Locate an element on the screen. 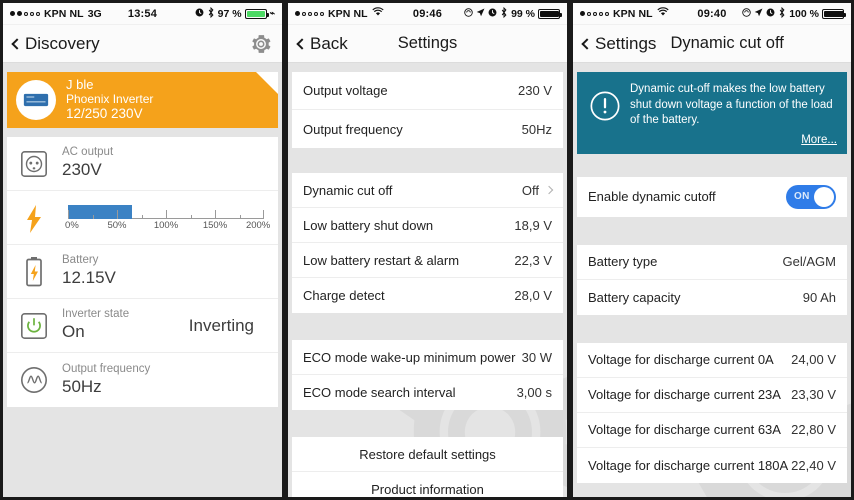  metric-inverter-state: Inverter state On Inverting is located at coordinates (142, 326).